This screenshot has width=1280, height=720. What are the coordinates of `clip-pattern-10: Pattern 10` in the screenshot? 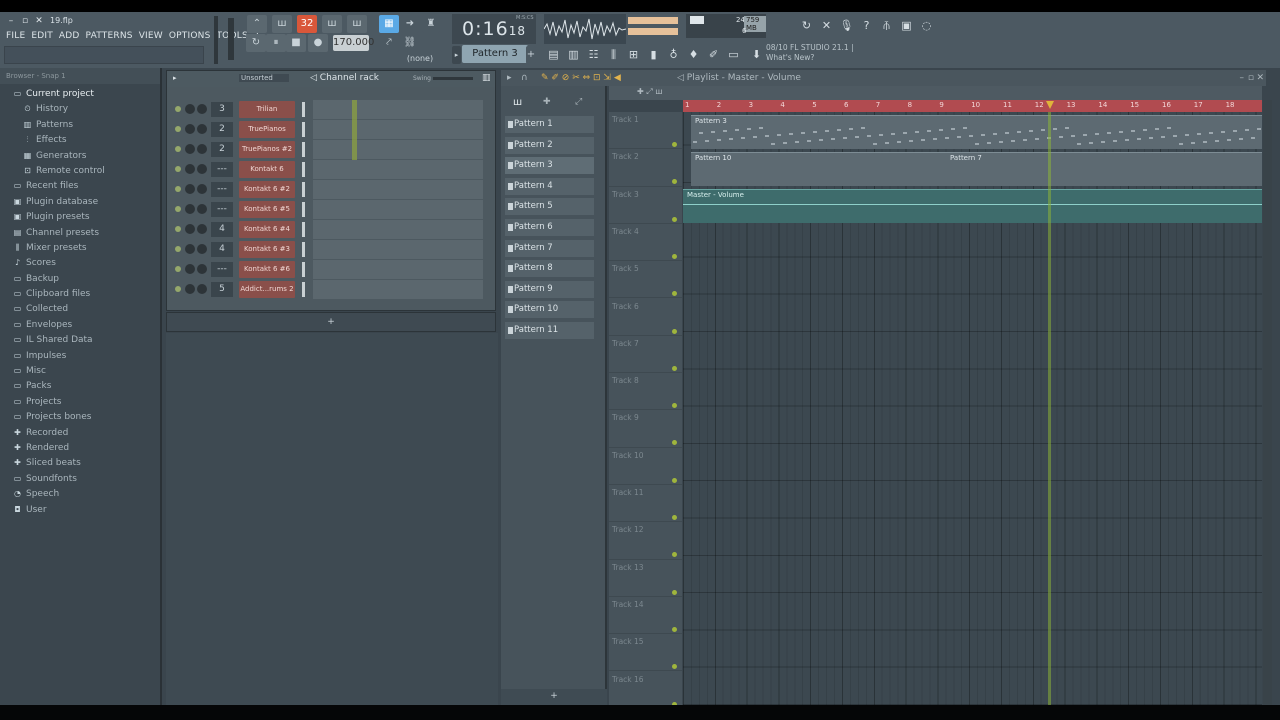 It's located at (818, 169).